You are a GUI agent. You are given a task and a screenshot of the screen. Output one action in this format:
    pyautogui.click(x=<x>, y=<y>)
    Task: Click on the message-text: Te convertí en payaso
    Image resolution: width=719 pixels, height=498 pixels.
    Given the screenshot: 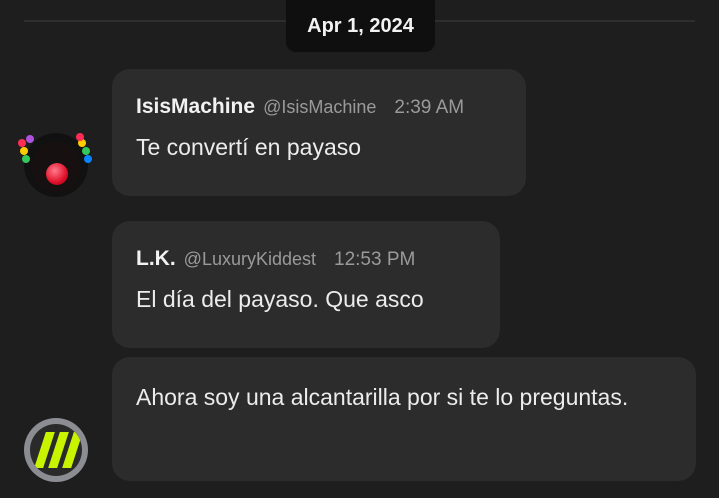 What is the action you would take?
    pyautogui.click(x=249, y=147)
    